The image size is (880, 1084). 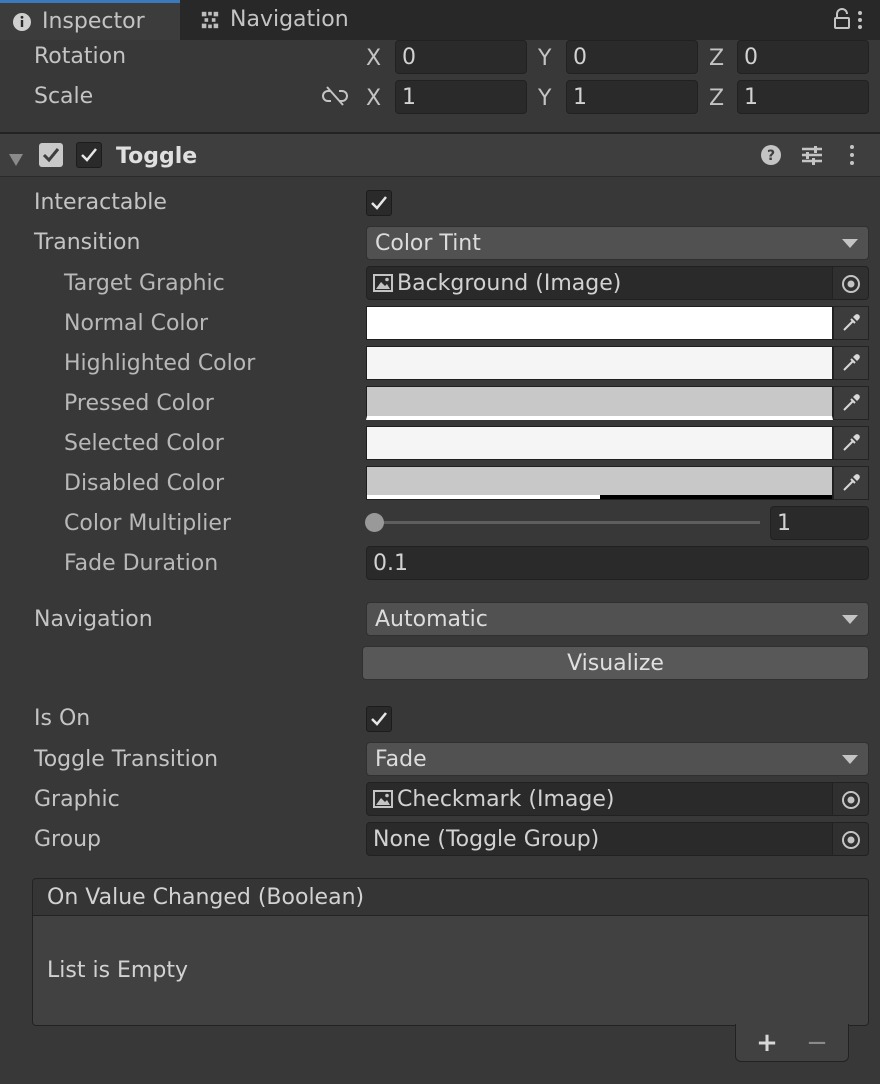 What do you see at coordinates (374, 522) in the screenshot?
I see `color-multiplier-slider-thumb` at bounding box center [374, 522].